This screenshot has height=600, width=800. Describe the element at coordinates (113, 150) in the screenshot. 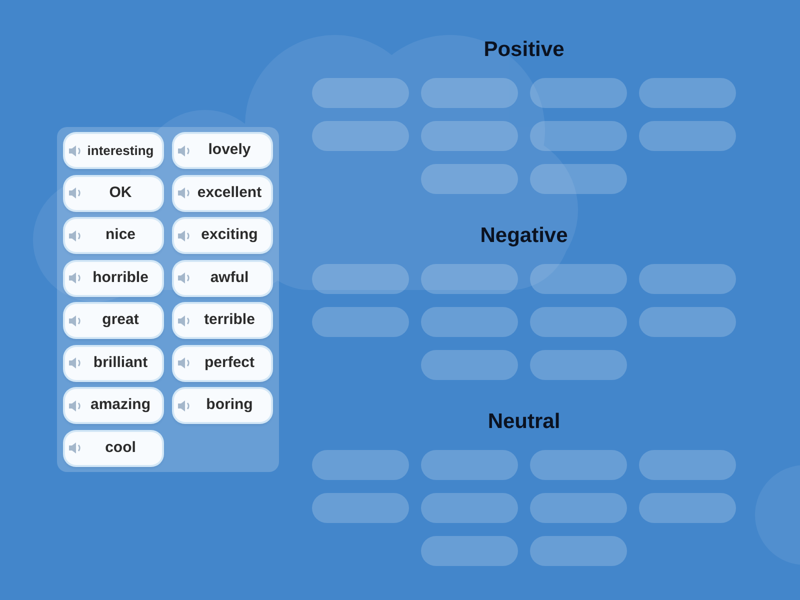

I see `word-card: interesting` at that location.